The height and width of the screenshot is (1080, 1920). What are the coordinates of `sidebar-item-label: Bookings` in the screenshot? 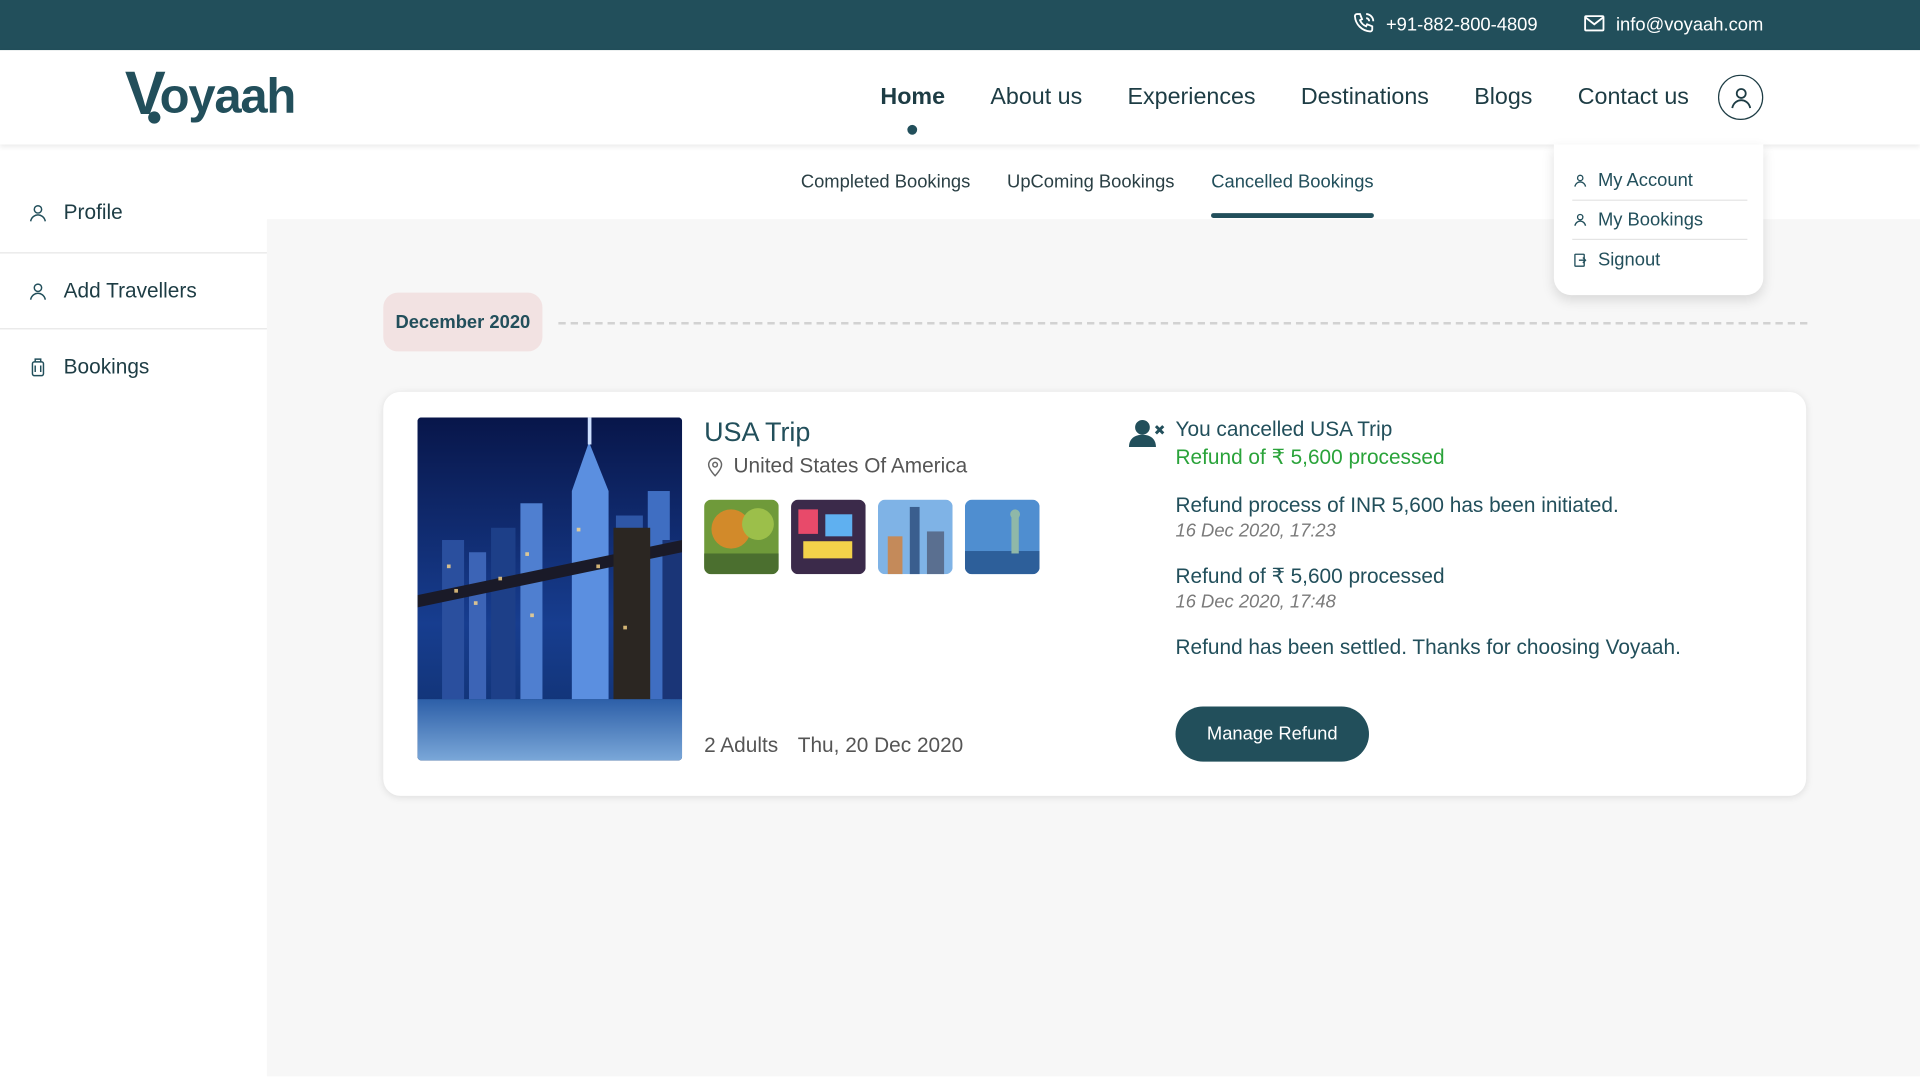 It's located at (106, 367).